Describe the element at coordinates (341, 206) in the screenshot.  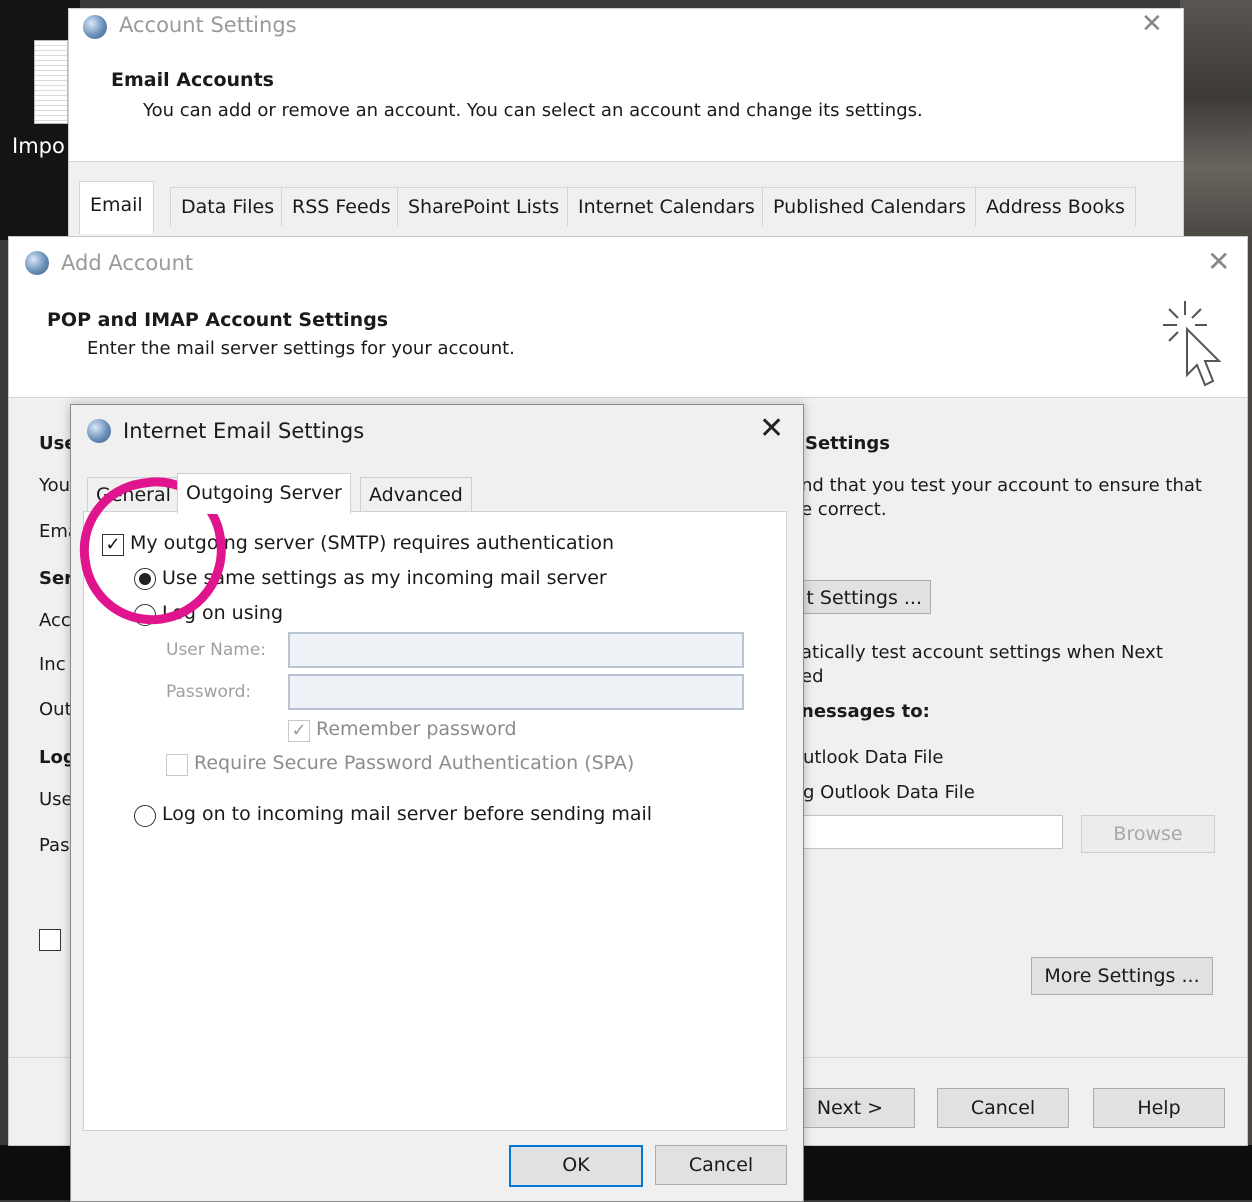
I see `tab-rss-feeds: RSS Feeds` at that location.